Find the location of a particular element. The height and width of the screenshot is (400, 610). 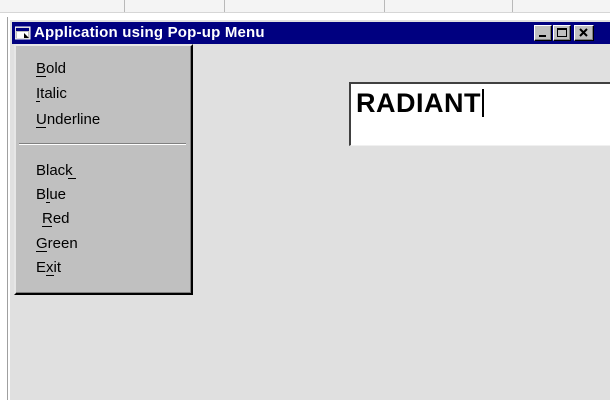

minimize-icon is located at coordinates (542, 36).